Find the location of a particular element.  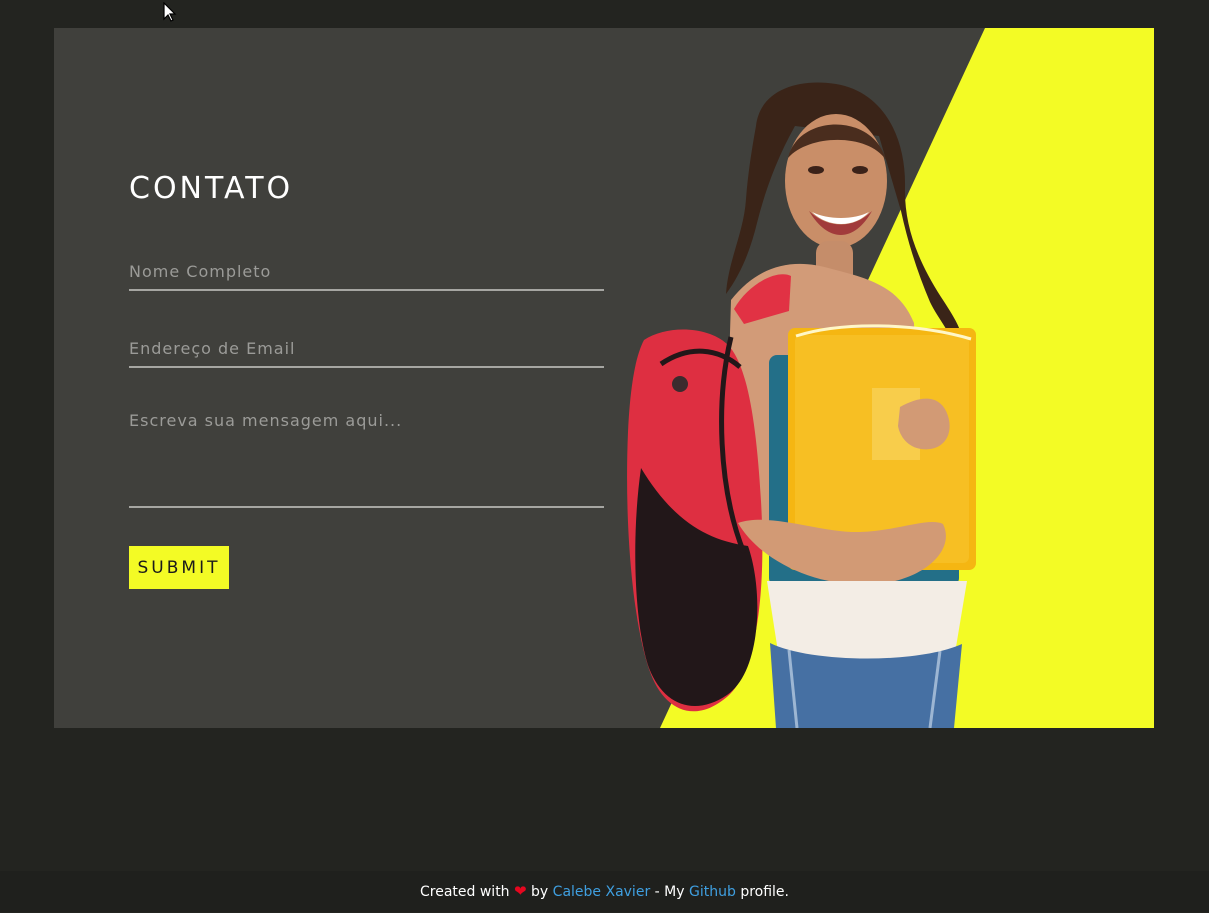

footer-separator-text: - My is located at coordinates (669, 892).